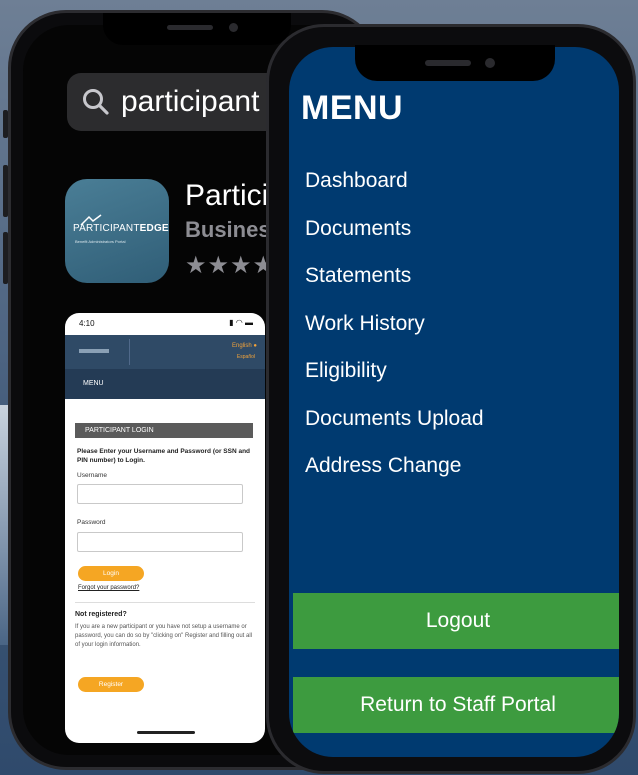 The height and width of the screenshot is (775, 638). What do you see at coordinates (394, 288) in the screenshot?
I see `menu-item-statements: Statements` at bounding box center [394, 288].